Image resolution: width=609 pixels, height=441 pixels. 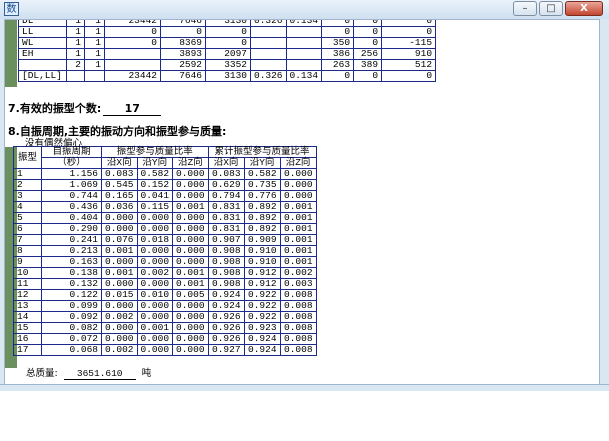 What do you see at coordinates (71, 350) in the screenshot?
I see `table-cell: 0.068` at bounding box center [71, 350].